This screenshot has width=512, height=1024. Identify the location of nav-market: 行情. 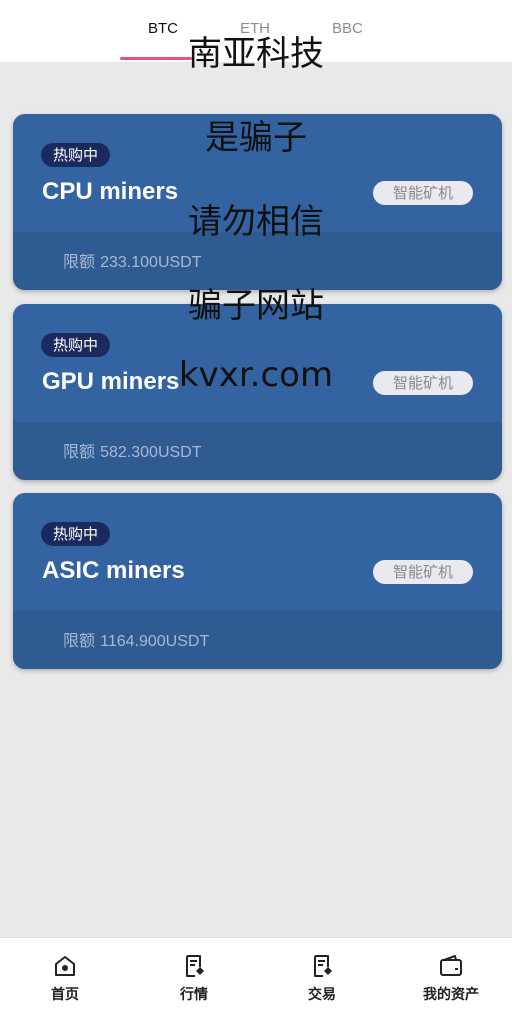
(194, 979).